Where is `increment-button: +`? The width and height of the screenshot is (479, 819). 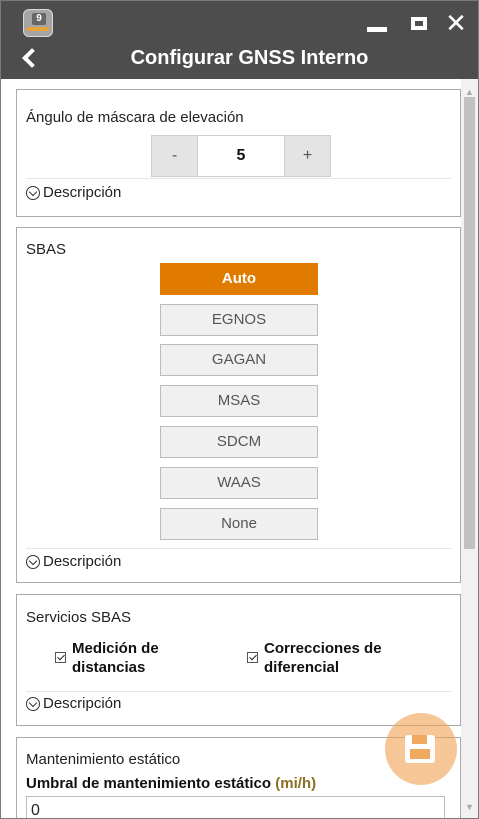
increment-button: + is located at coordinates (307, 156).